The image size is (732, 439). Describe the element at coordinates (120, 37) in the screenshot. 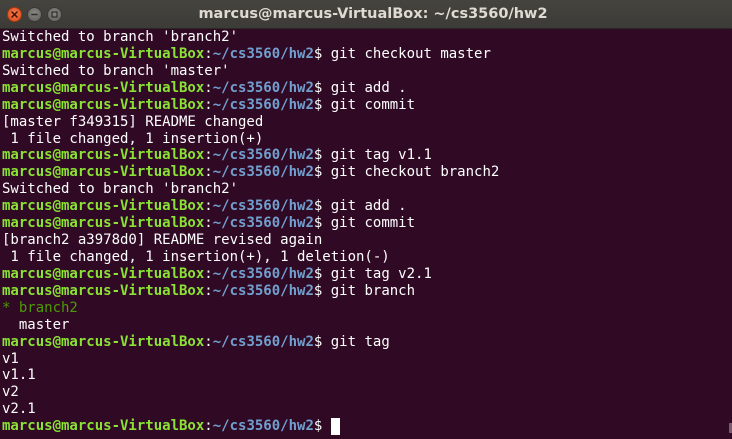

I see `output-text: Switched to branch 'branch2'` at that location.